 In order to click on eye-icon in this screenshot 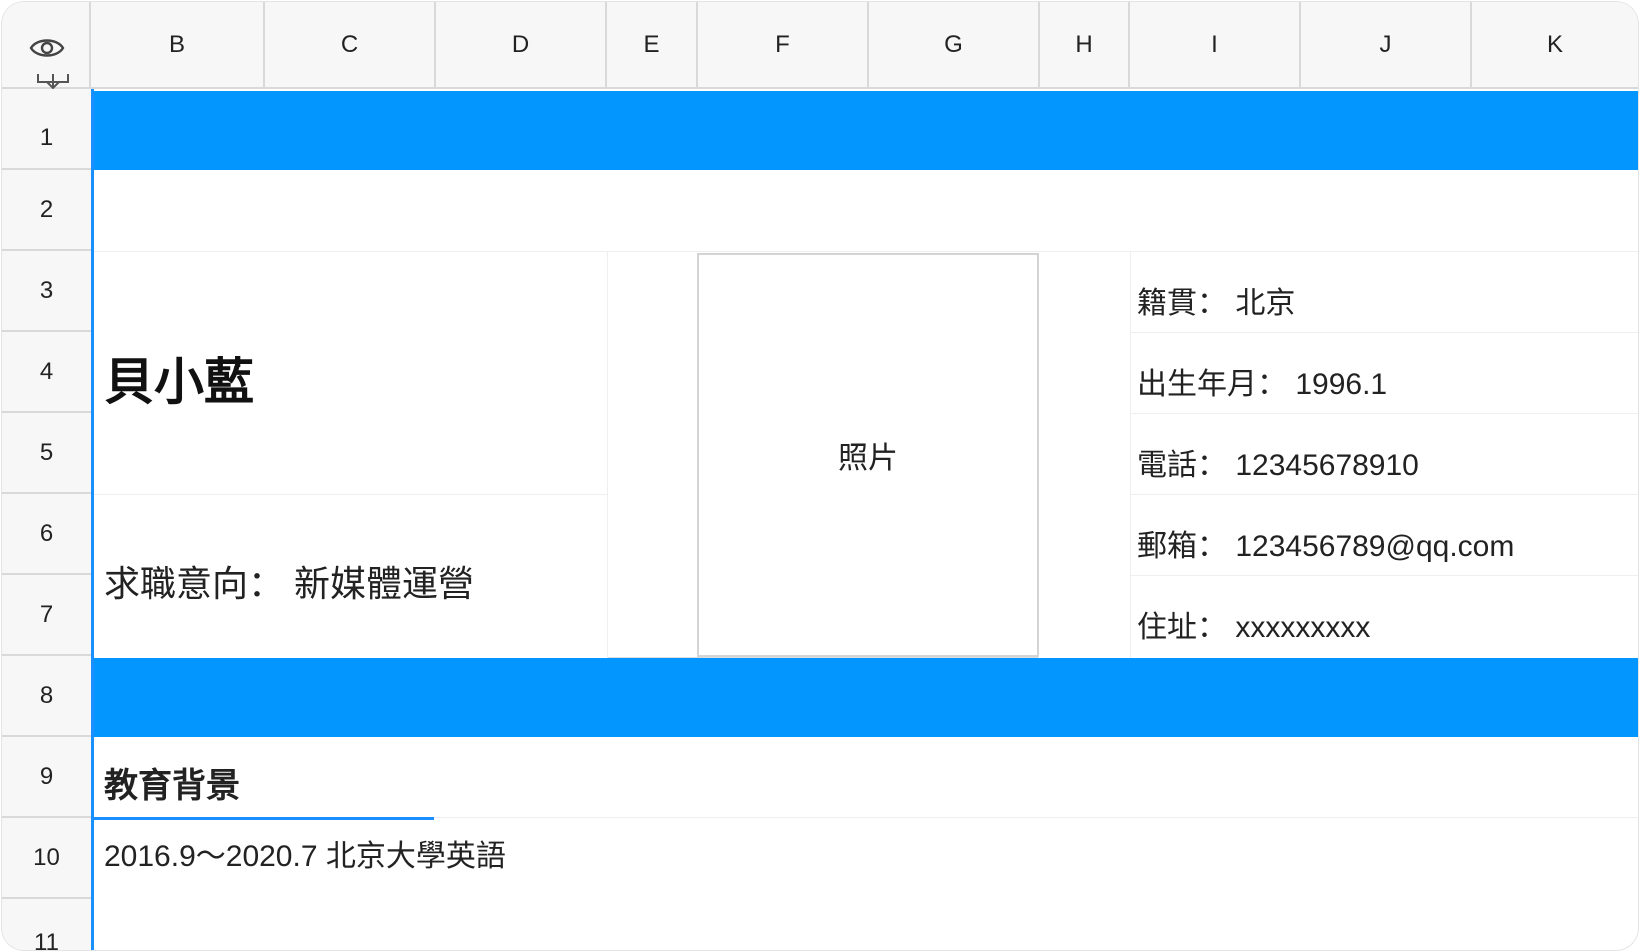, I will do `click(47, 48)`.